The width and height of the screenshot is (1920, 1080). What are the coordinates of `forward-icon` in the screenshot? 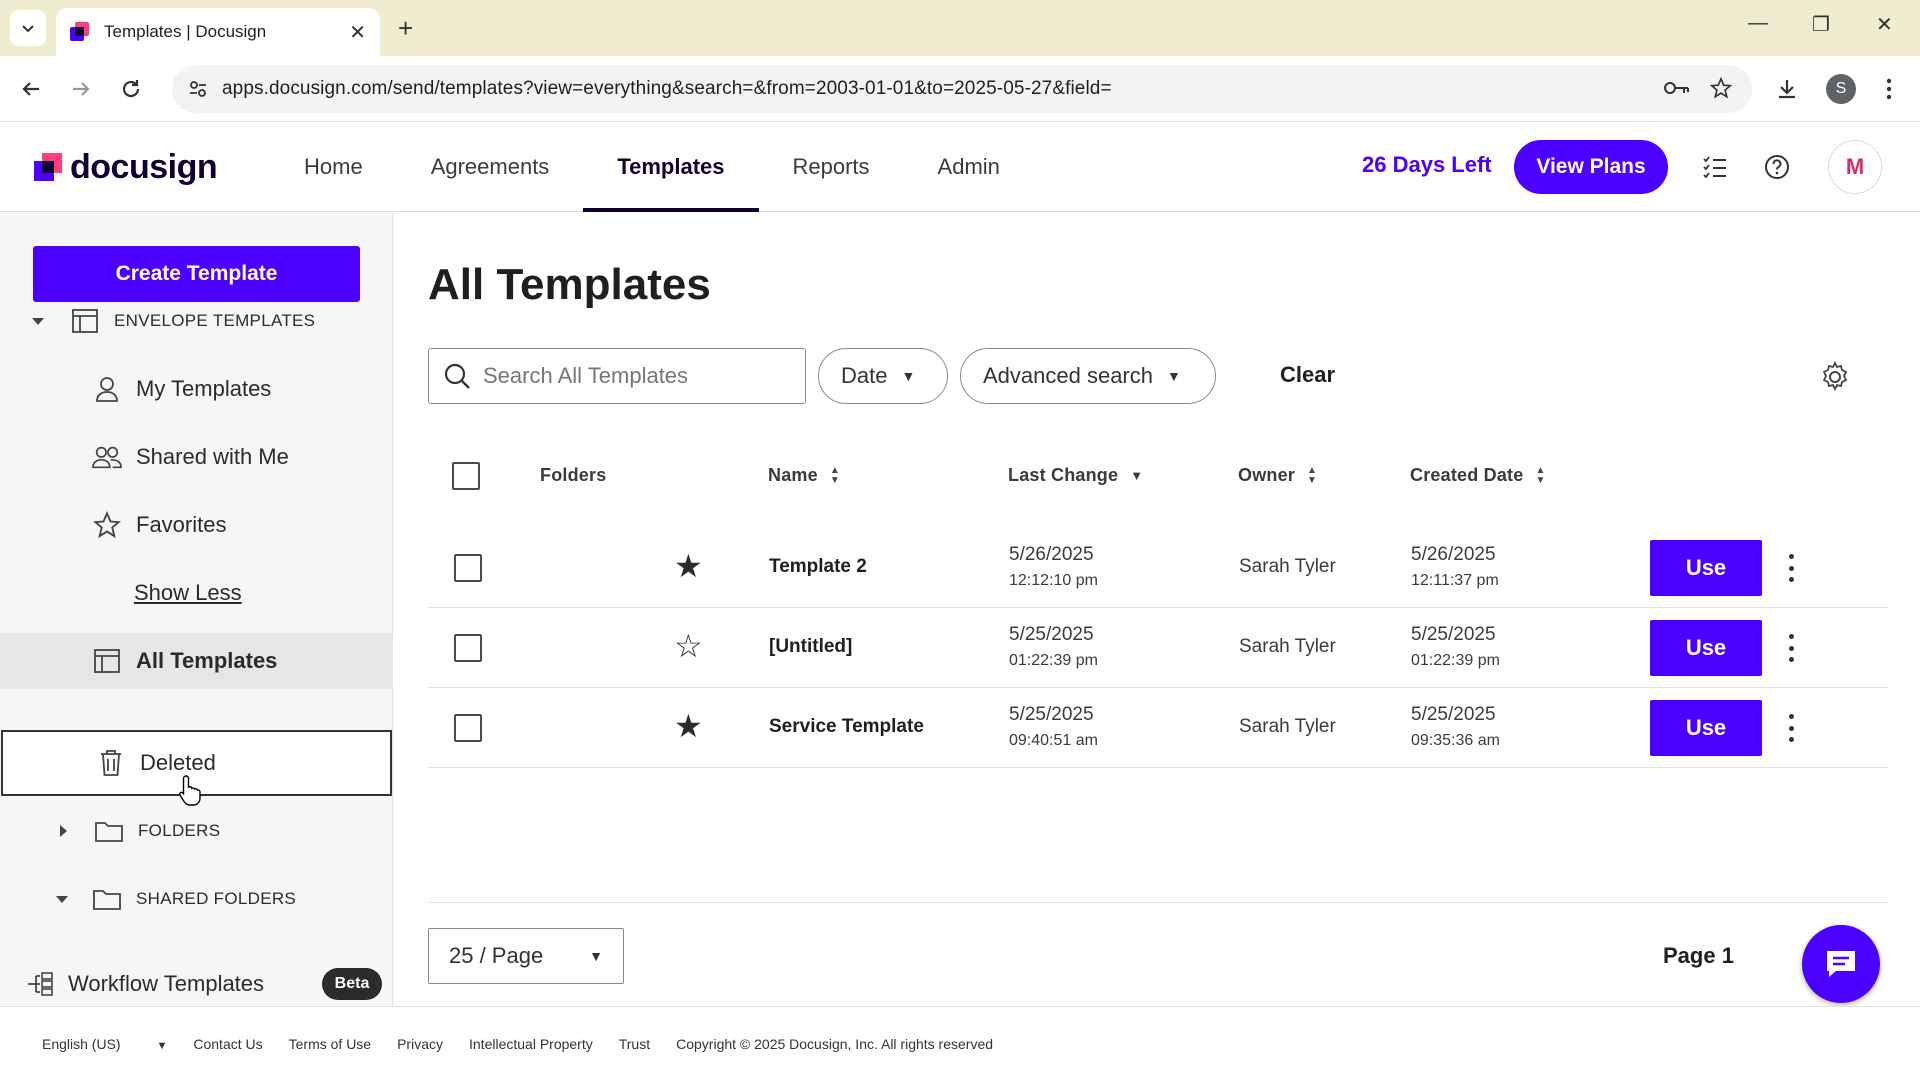 It's located at (81, 89).